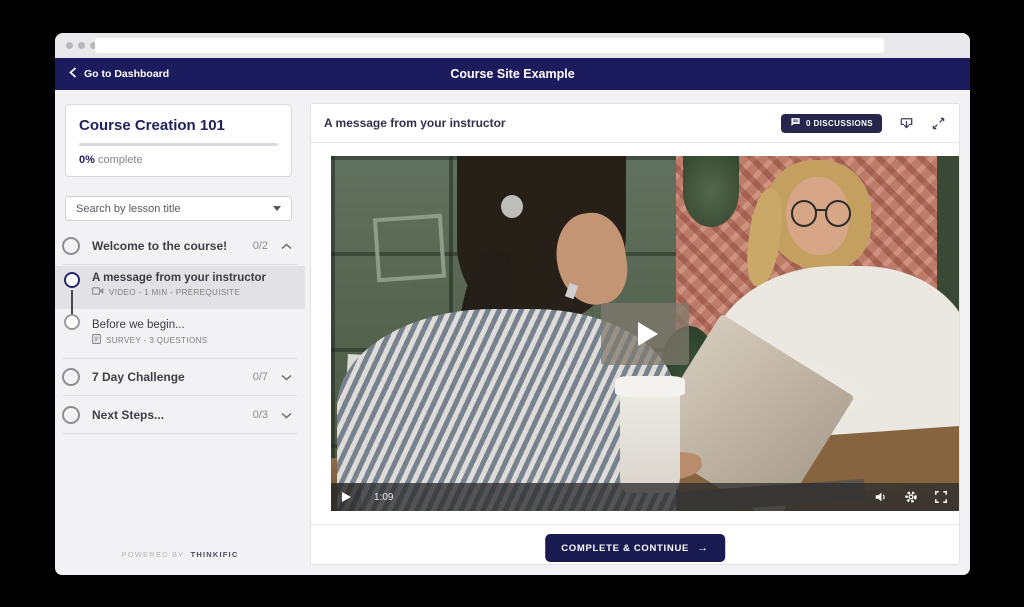 The height and width of the screenshot is (607, 1024). I want to click on chat-bubble-icon, so click(795, 123).